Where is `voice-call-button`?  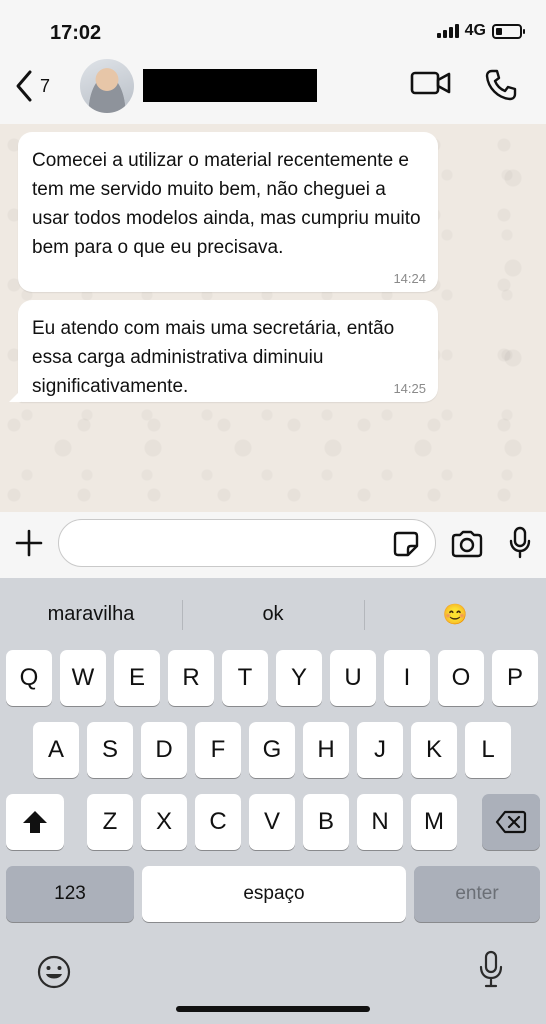
voice-call-button is located at coordinates (501, 87).